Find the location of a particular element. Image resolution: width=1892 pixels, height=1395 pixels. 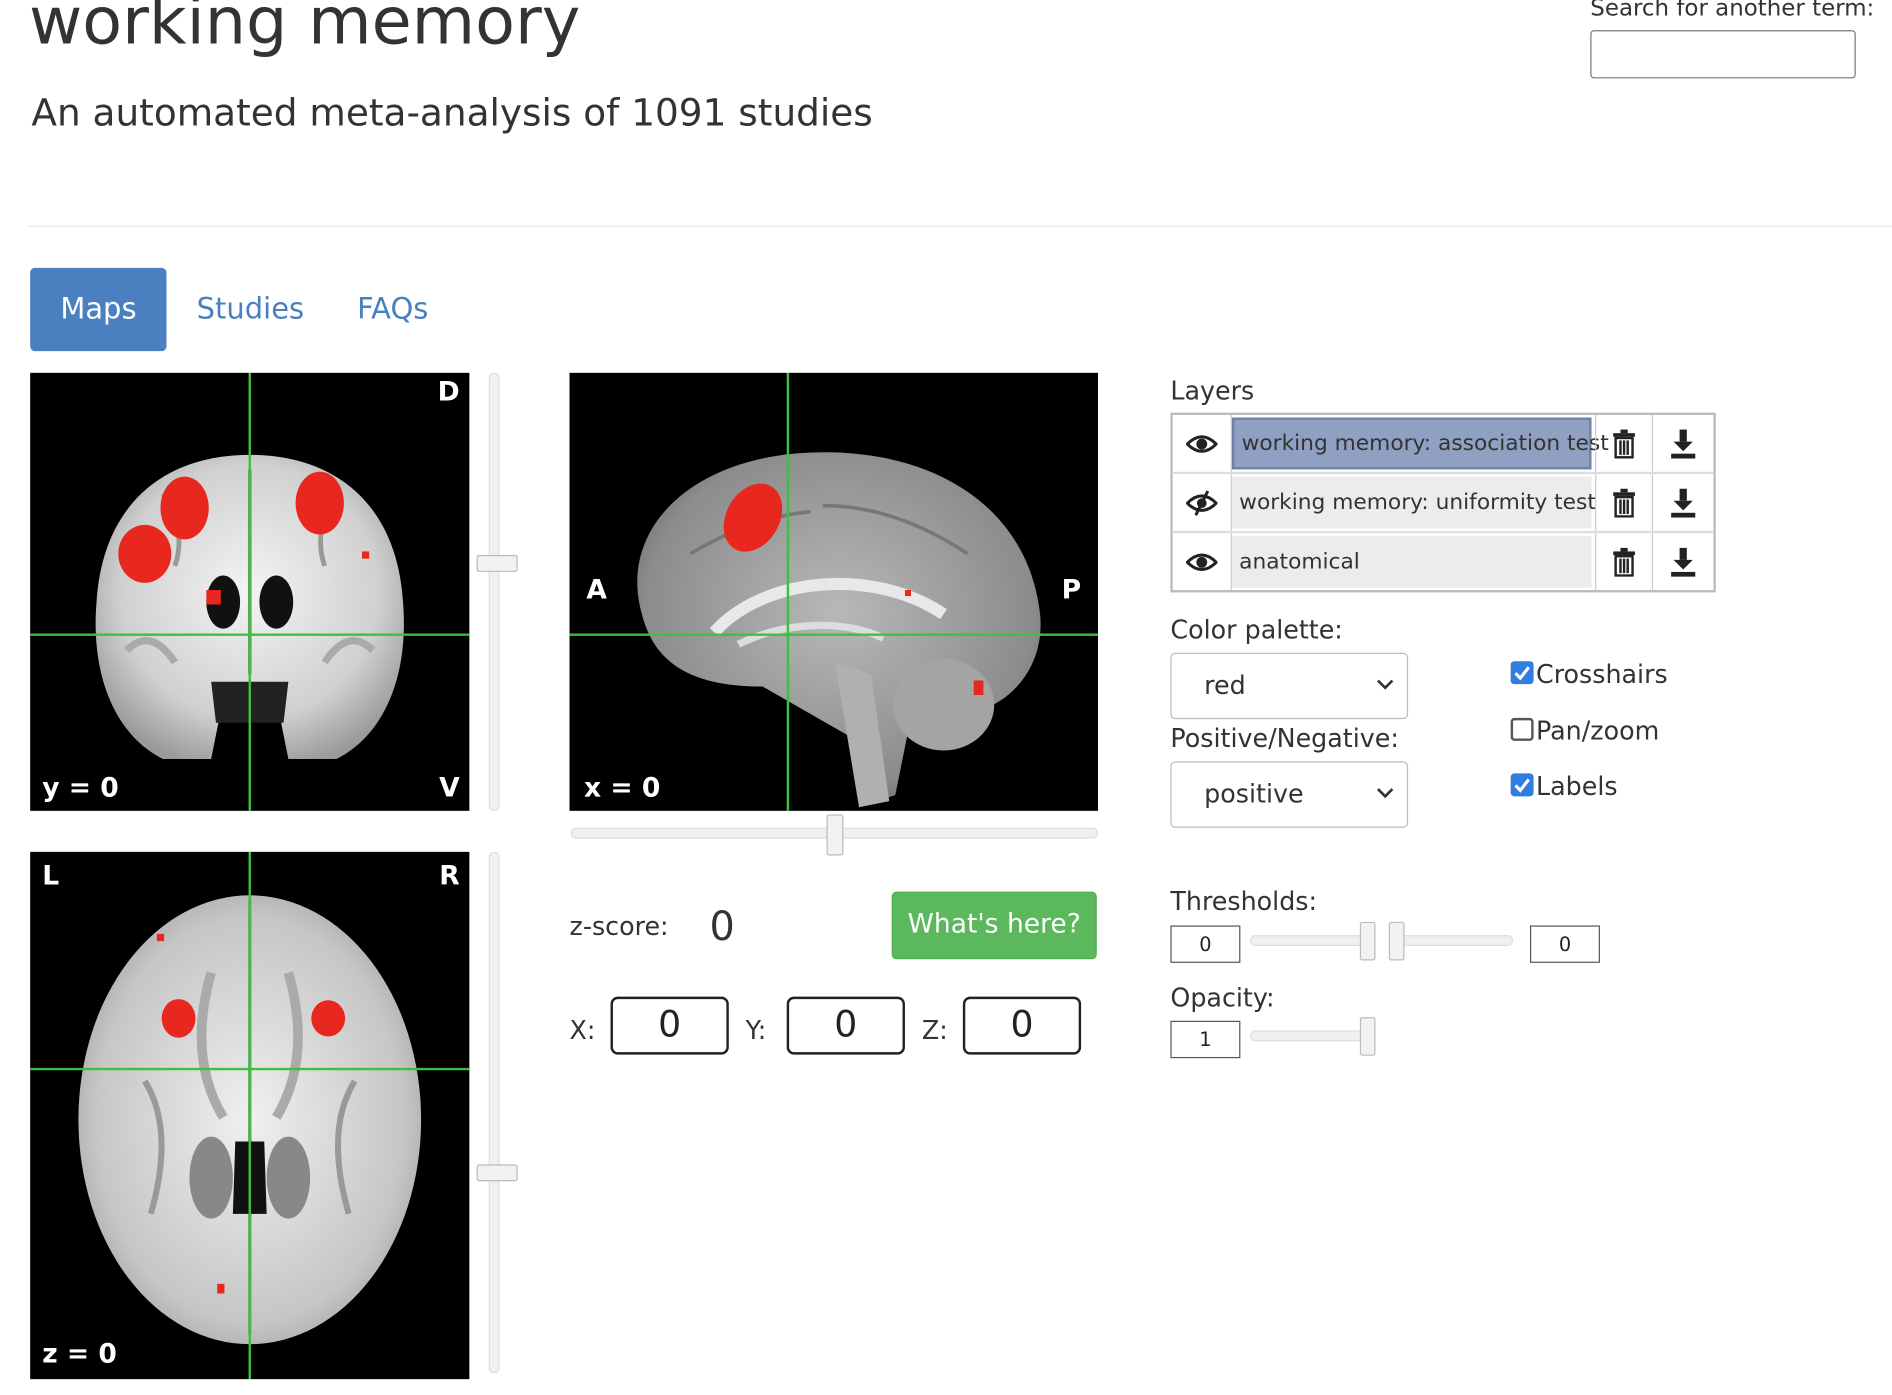

axial-view: L R z = 0 is located at coordinates (250, 1115).